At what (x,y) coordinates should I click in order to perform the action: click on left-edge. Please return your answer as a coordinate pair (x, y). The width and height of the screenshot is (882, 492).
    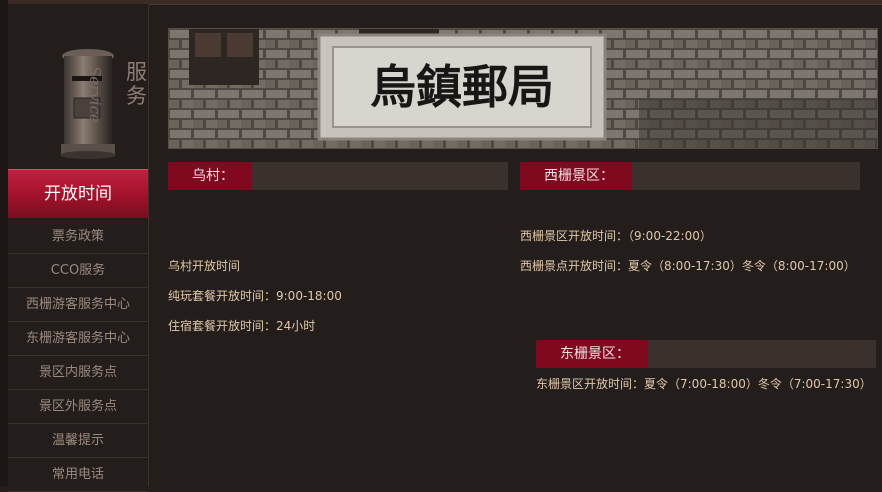
    Looking at the image, I should click on (4, 243).